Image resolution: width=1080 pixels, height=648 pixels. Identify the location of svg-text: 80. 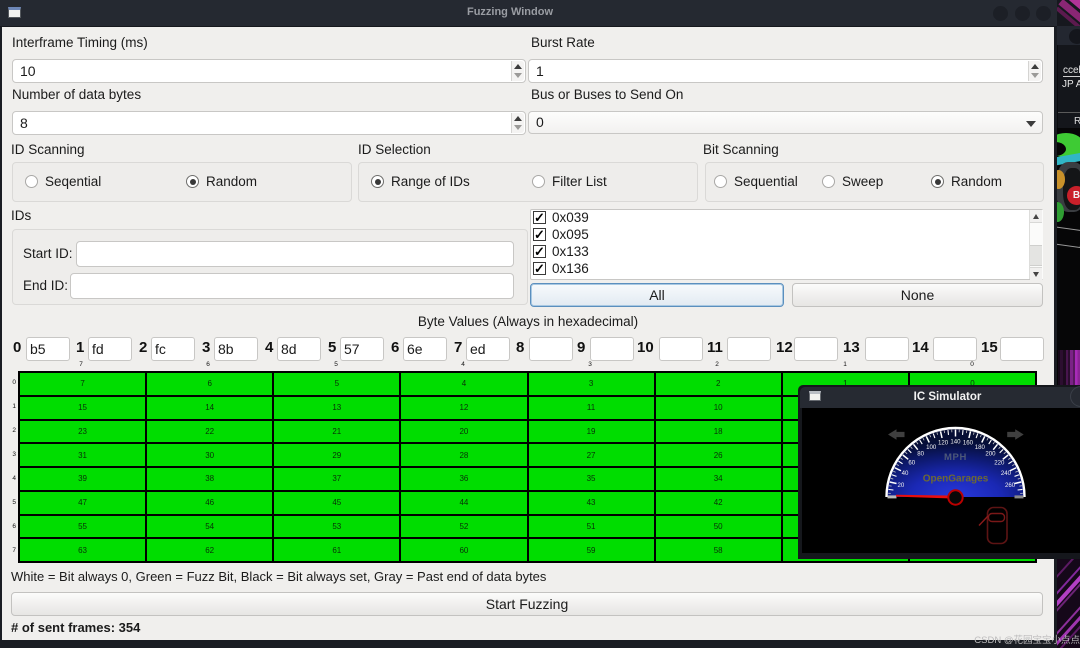
(920, 454).